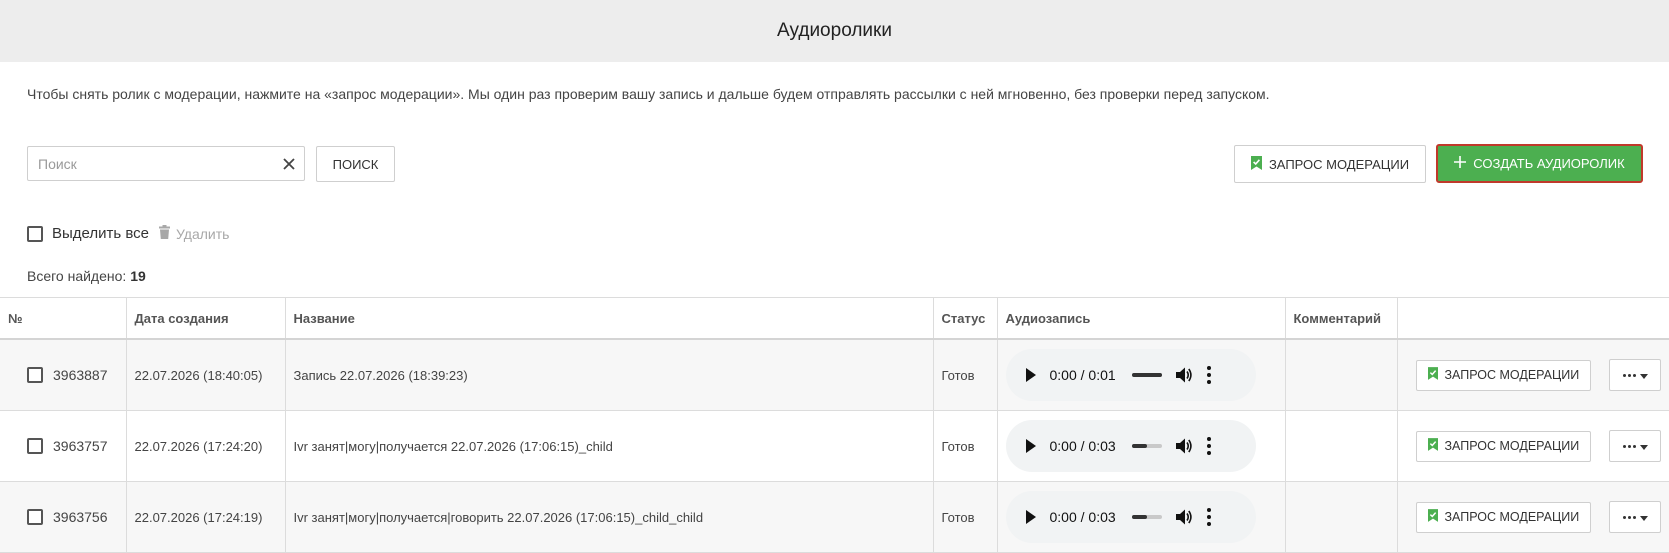 This screenshot has height=553, width=1669. What do you see at coordinates (1082, 375) in the screenshot?
I see `audio-time: 0:00 / 0:01` at bounding box center [1082, 375].